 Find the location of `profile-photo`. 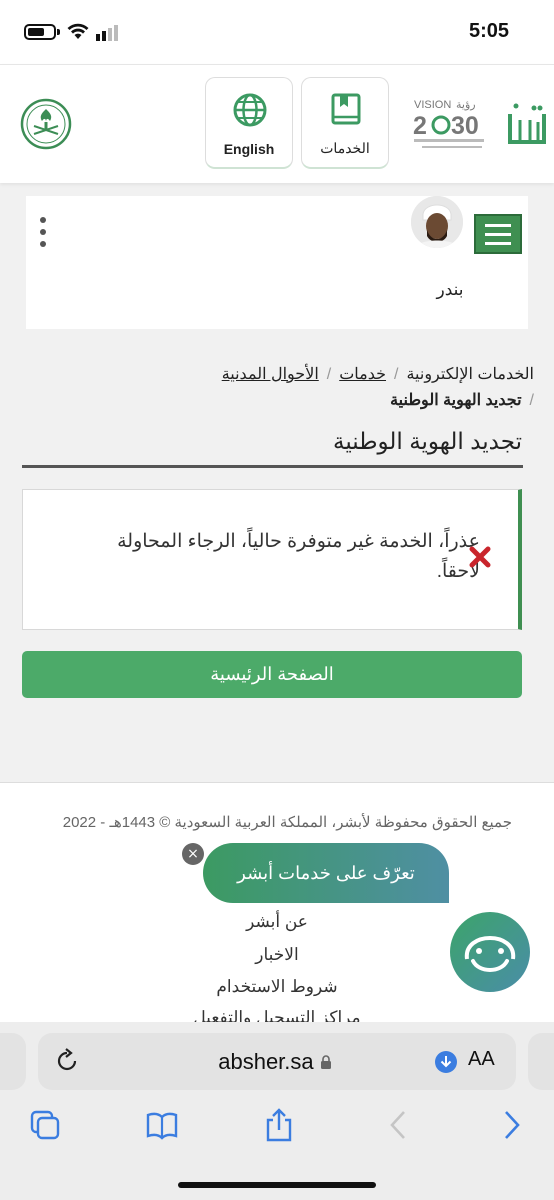

profile-photo is located at coordinates (437, 222).